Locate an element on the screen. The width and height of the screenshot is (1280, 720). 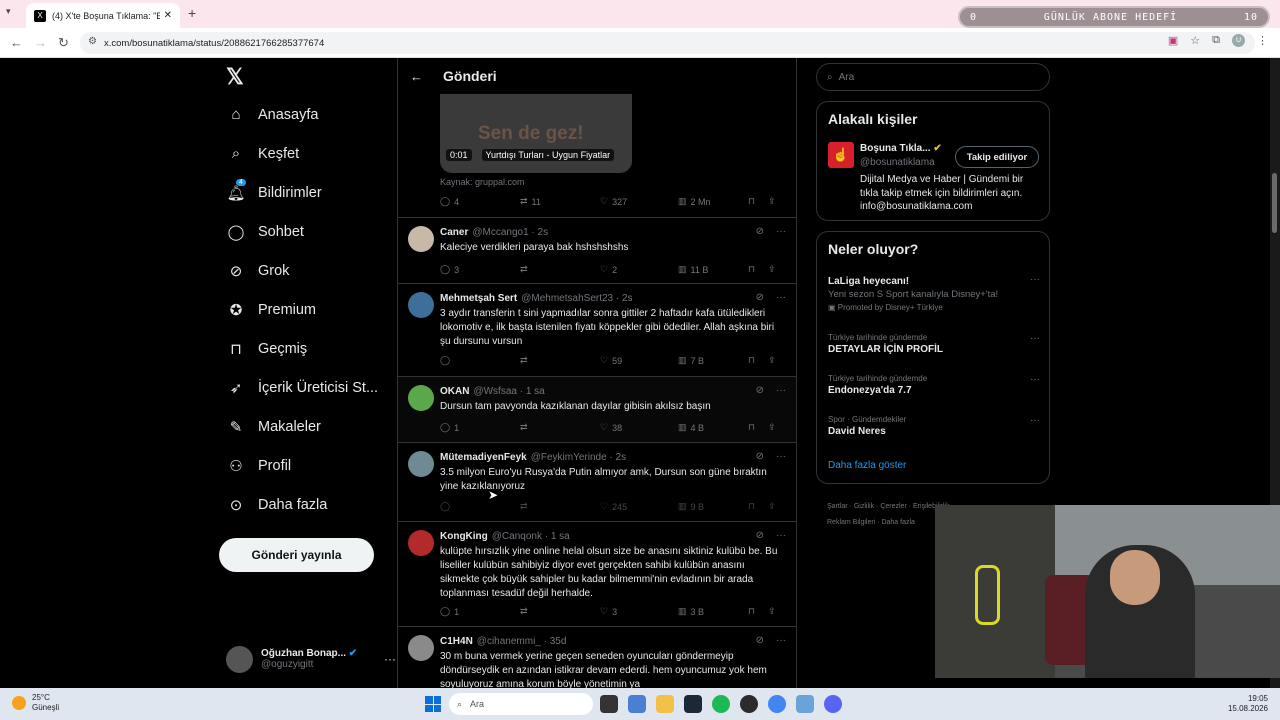
like-button: ♡ 327 is located at coordinates (639, 201).